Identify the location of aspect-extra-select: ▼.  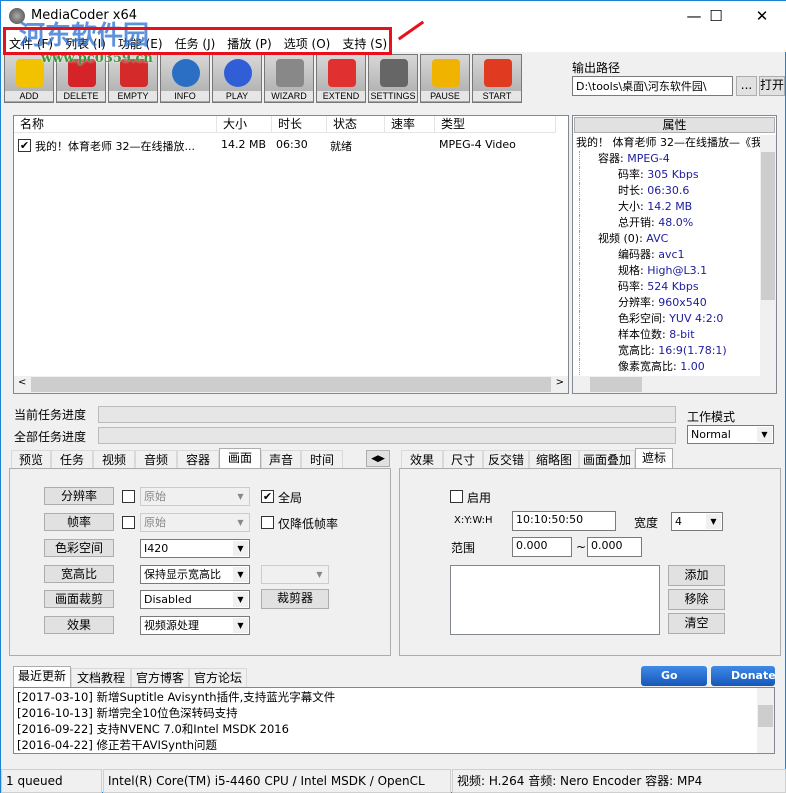
(295, 574).